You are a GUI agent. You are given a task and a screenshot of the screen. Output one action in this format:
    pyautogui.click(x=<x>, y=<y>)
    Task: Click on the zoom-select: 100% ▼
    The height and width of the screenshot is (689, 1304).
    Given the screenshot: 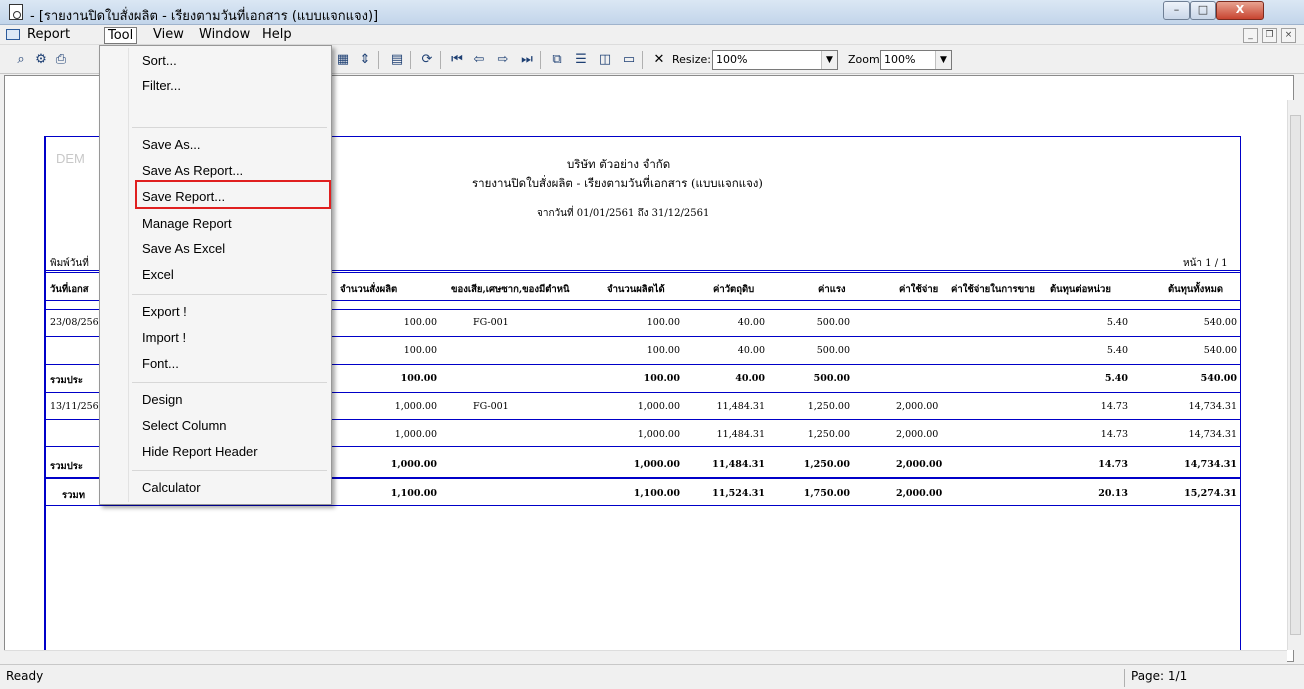 What is the action you would take?
    pyautogui.click(x=916, y=60)
    